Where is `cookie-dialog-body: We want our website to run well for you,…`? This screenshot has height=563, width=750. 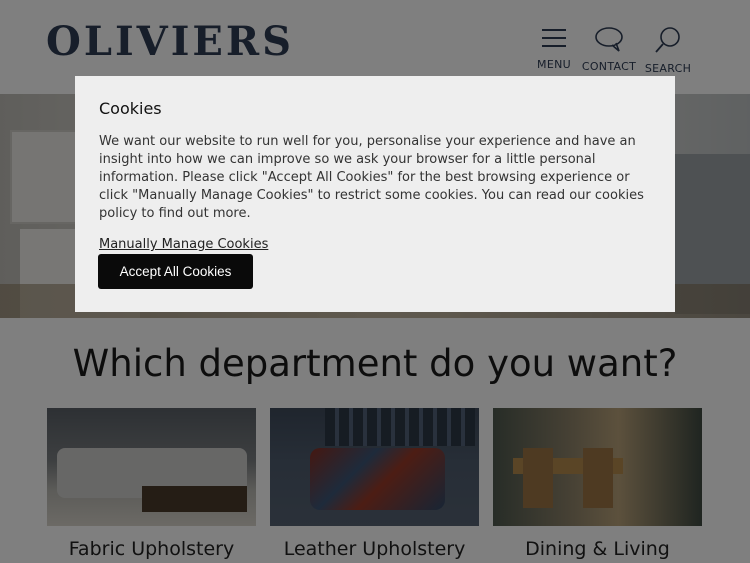 cookie-dialog-body: We want our website to run well for you,… is located at coordinates (371, 177).